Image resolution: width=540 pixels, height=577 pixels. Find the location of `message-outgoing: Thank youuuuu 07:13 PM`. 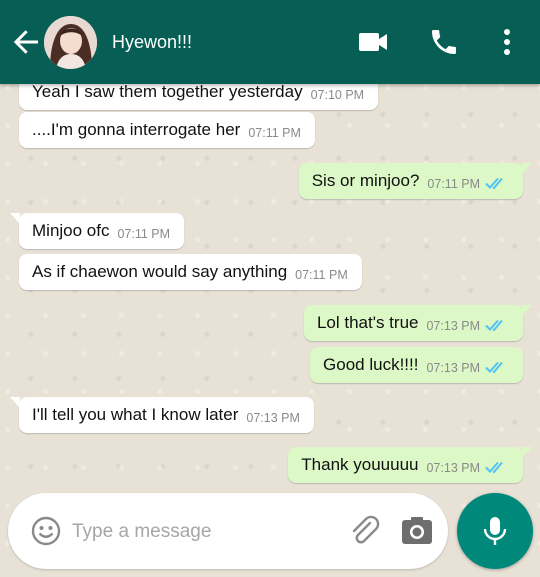

message-outgoing: Thank youuuuu 07:13 PM is located at coordinates (410, 465).